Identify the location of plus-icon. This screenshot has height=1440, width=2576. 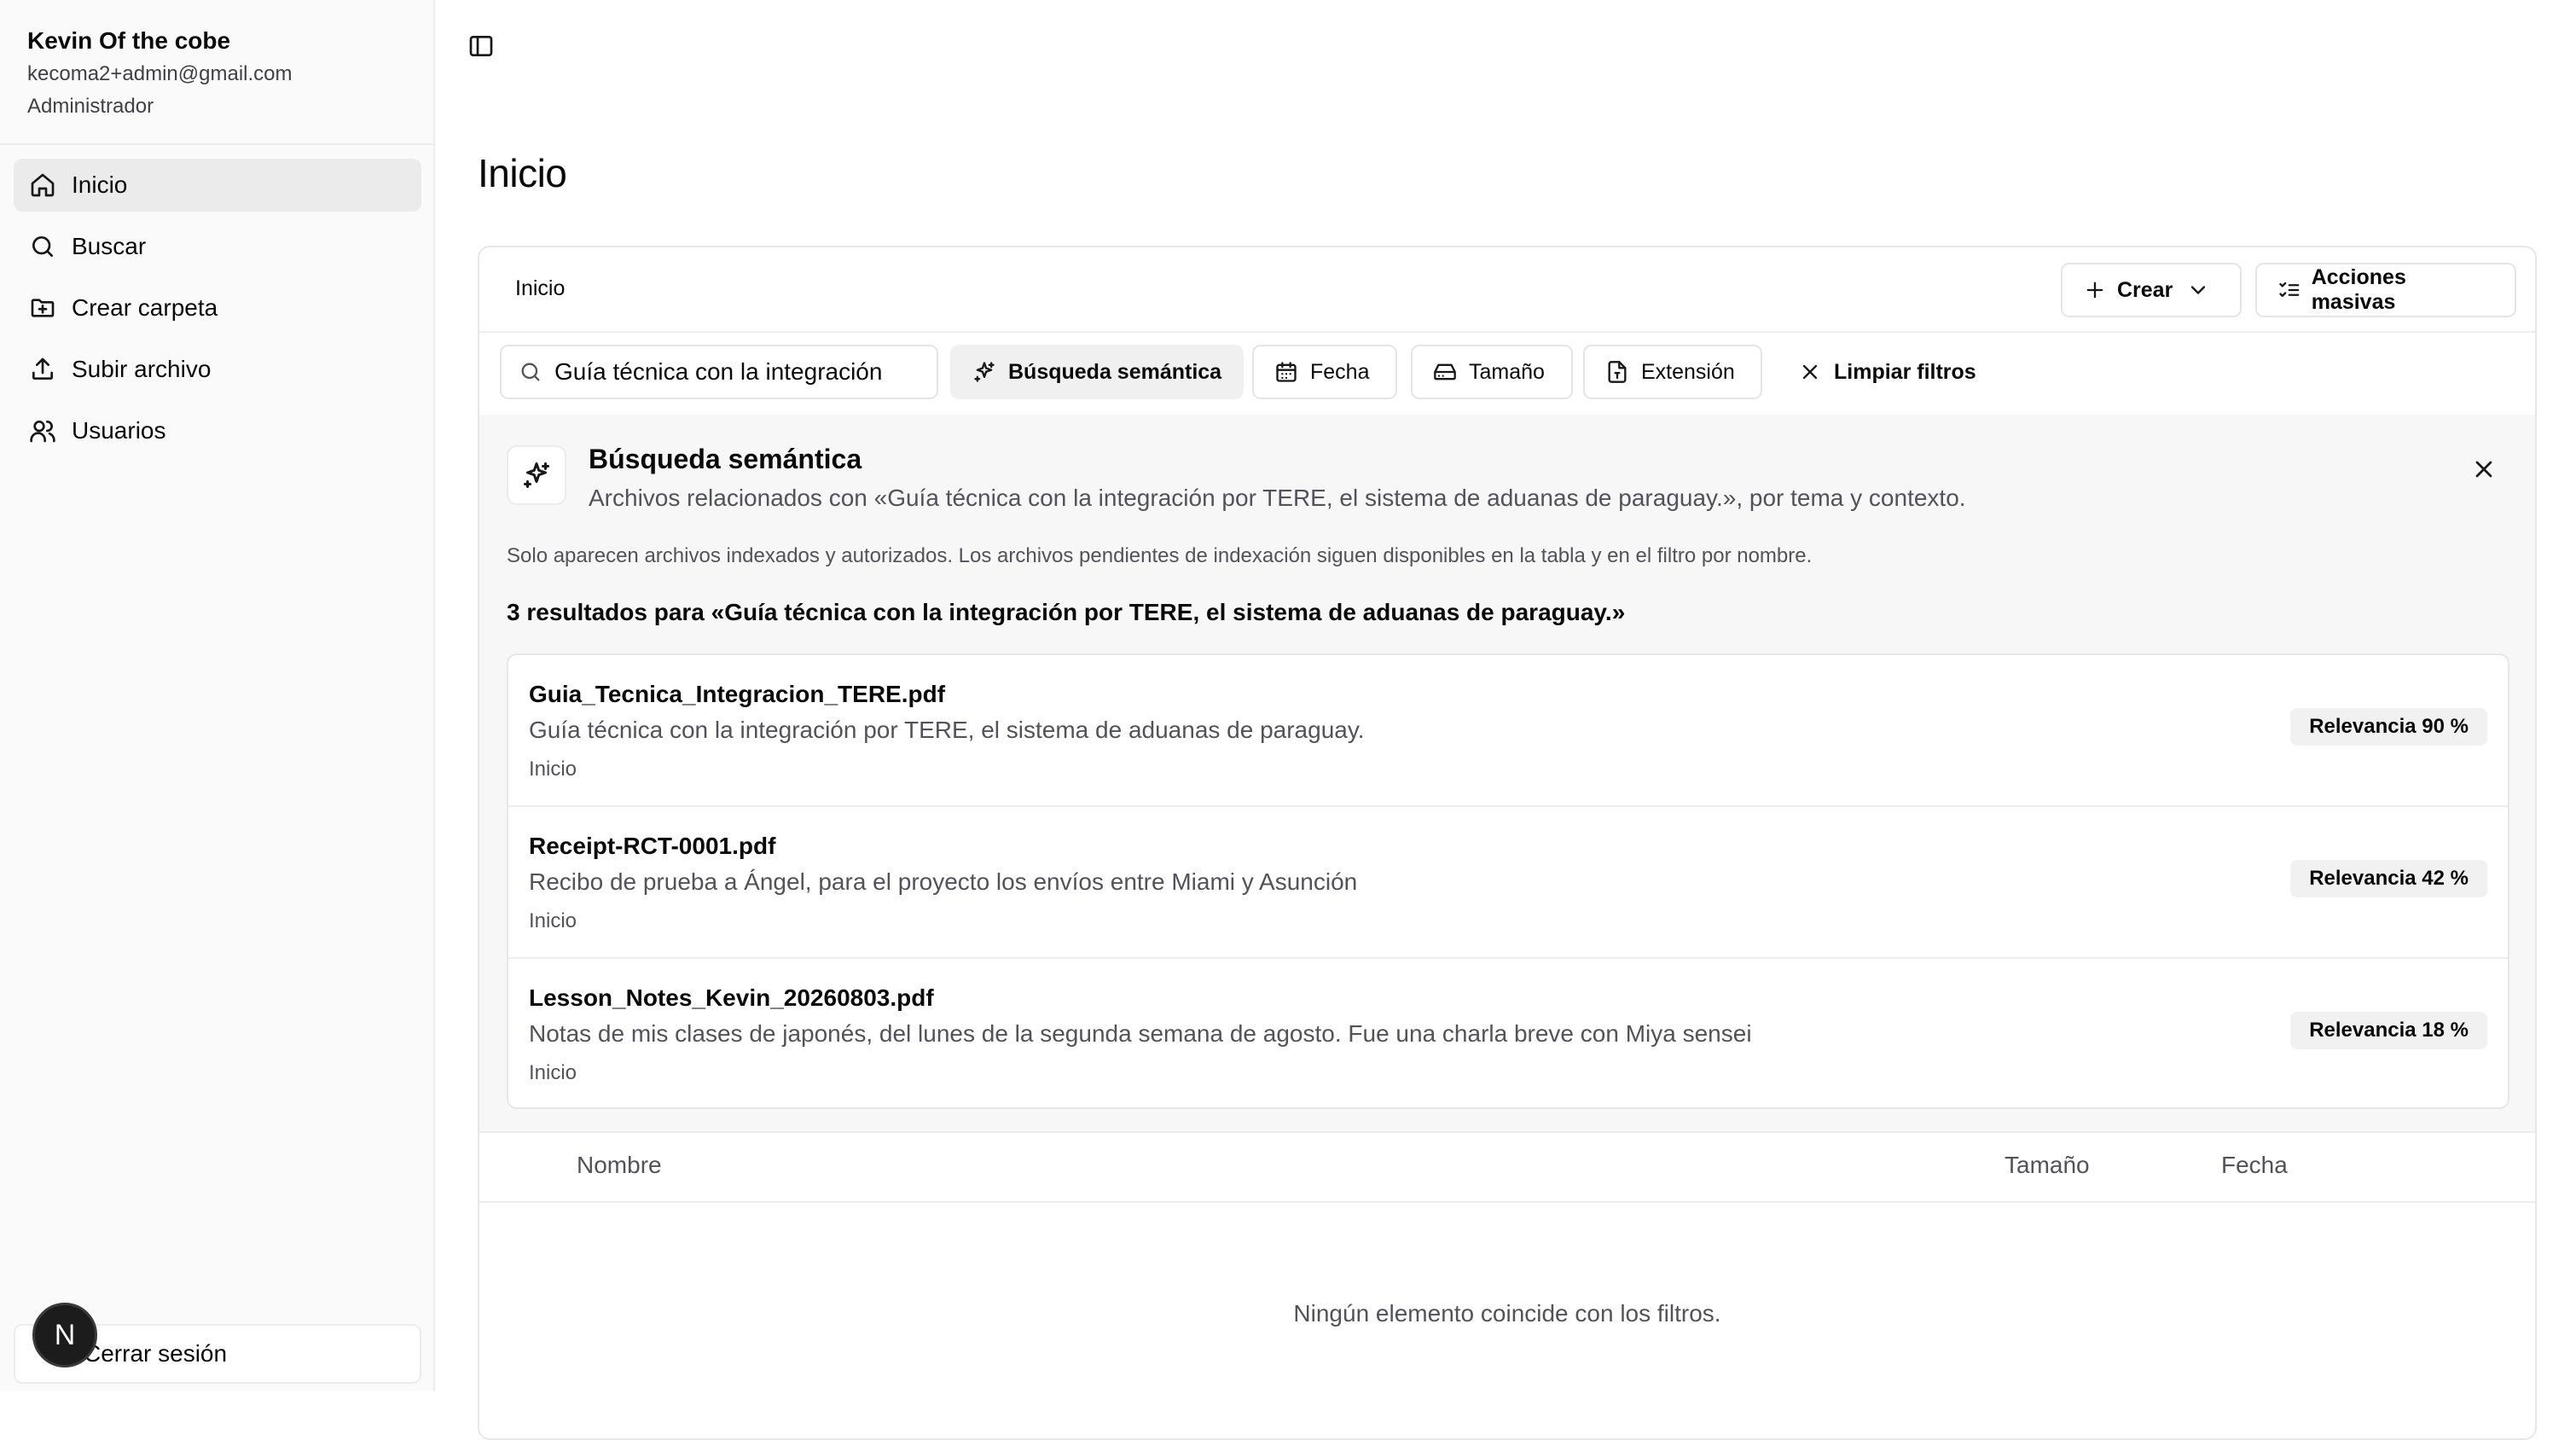
(2094, 290).